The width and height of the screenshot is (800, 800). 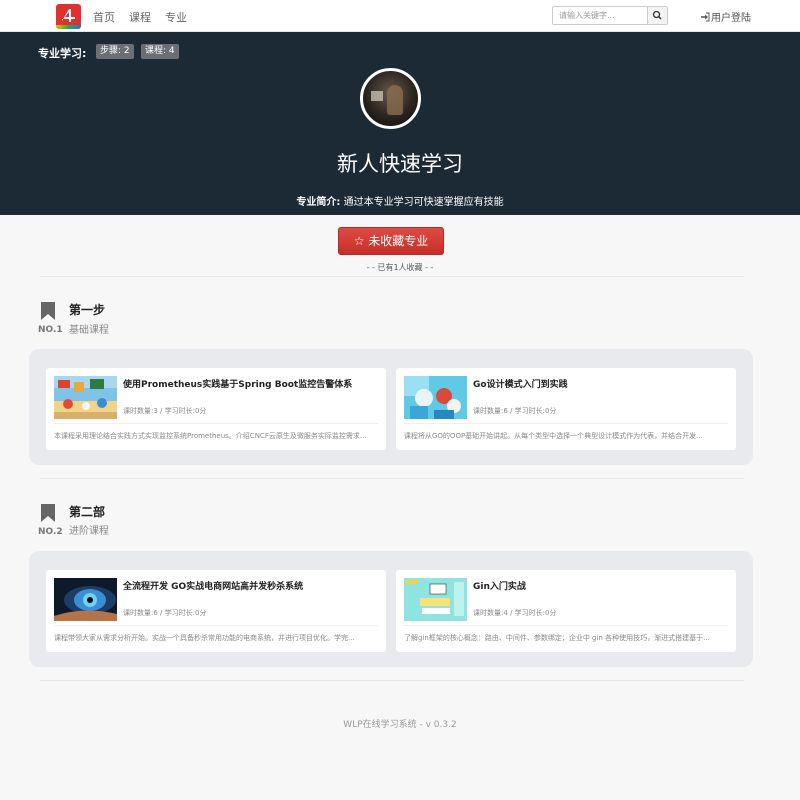 What do you see at coordinates (499, 585) in the screenshot?
I see `course-title: Gin入门实战` at bounding box center [499, 585].